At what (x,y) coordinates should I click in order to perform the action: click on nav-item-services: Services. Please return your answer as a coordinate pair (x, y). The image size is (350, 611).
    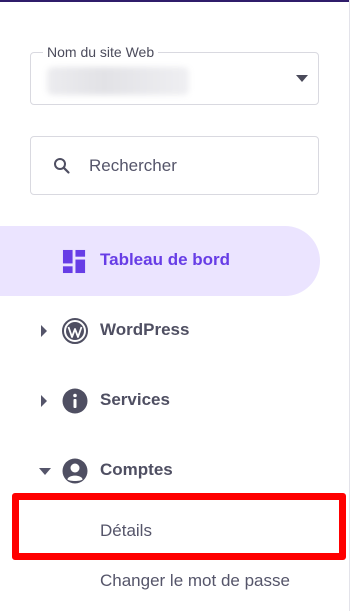
    Looking at the image, I should click on (160, 401).